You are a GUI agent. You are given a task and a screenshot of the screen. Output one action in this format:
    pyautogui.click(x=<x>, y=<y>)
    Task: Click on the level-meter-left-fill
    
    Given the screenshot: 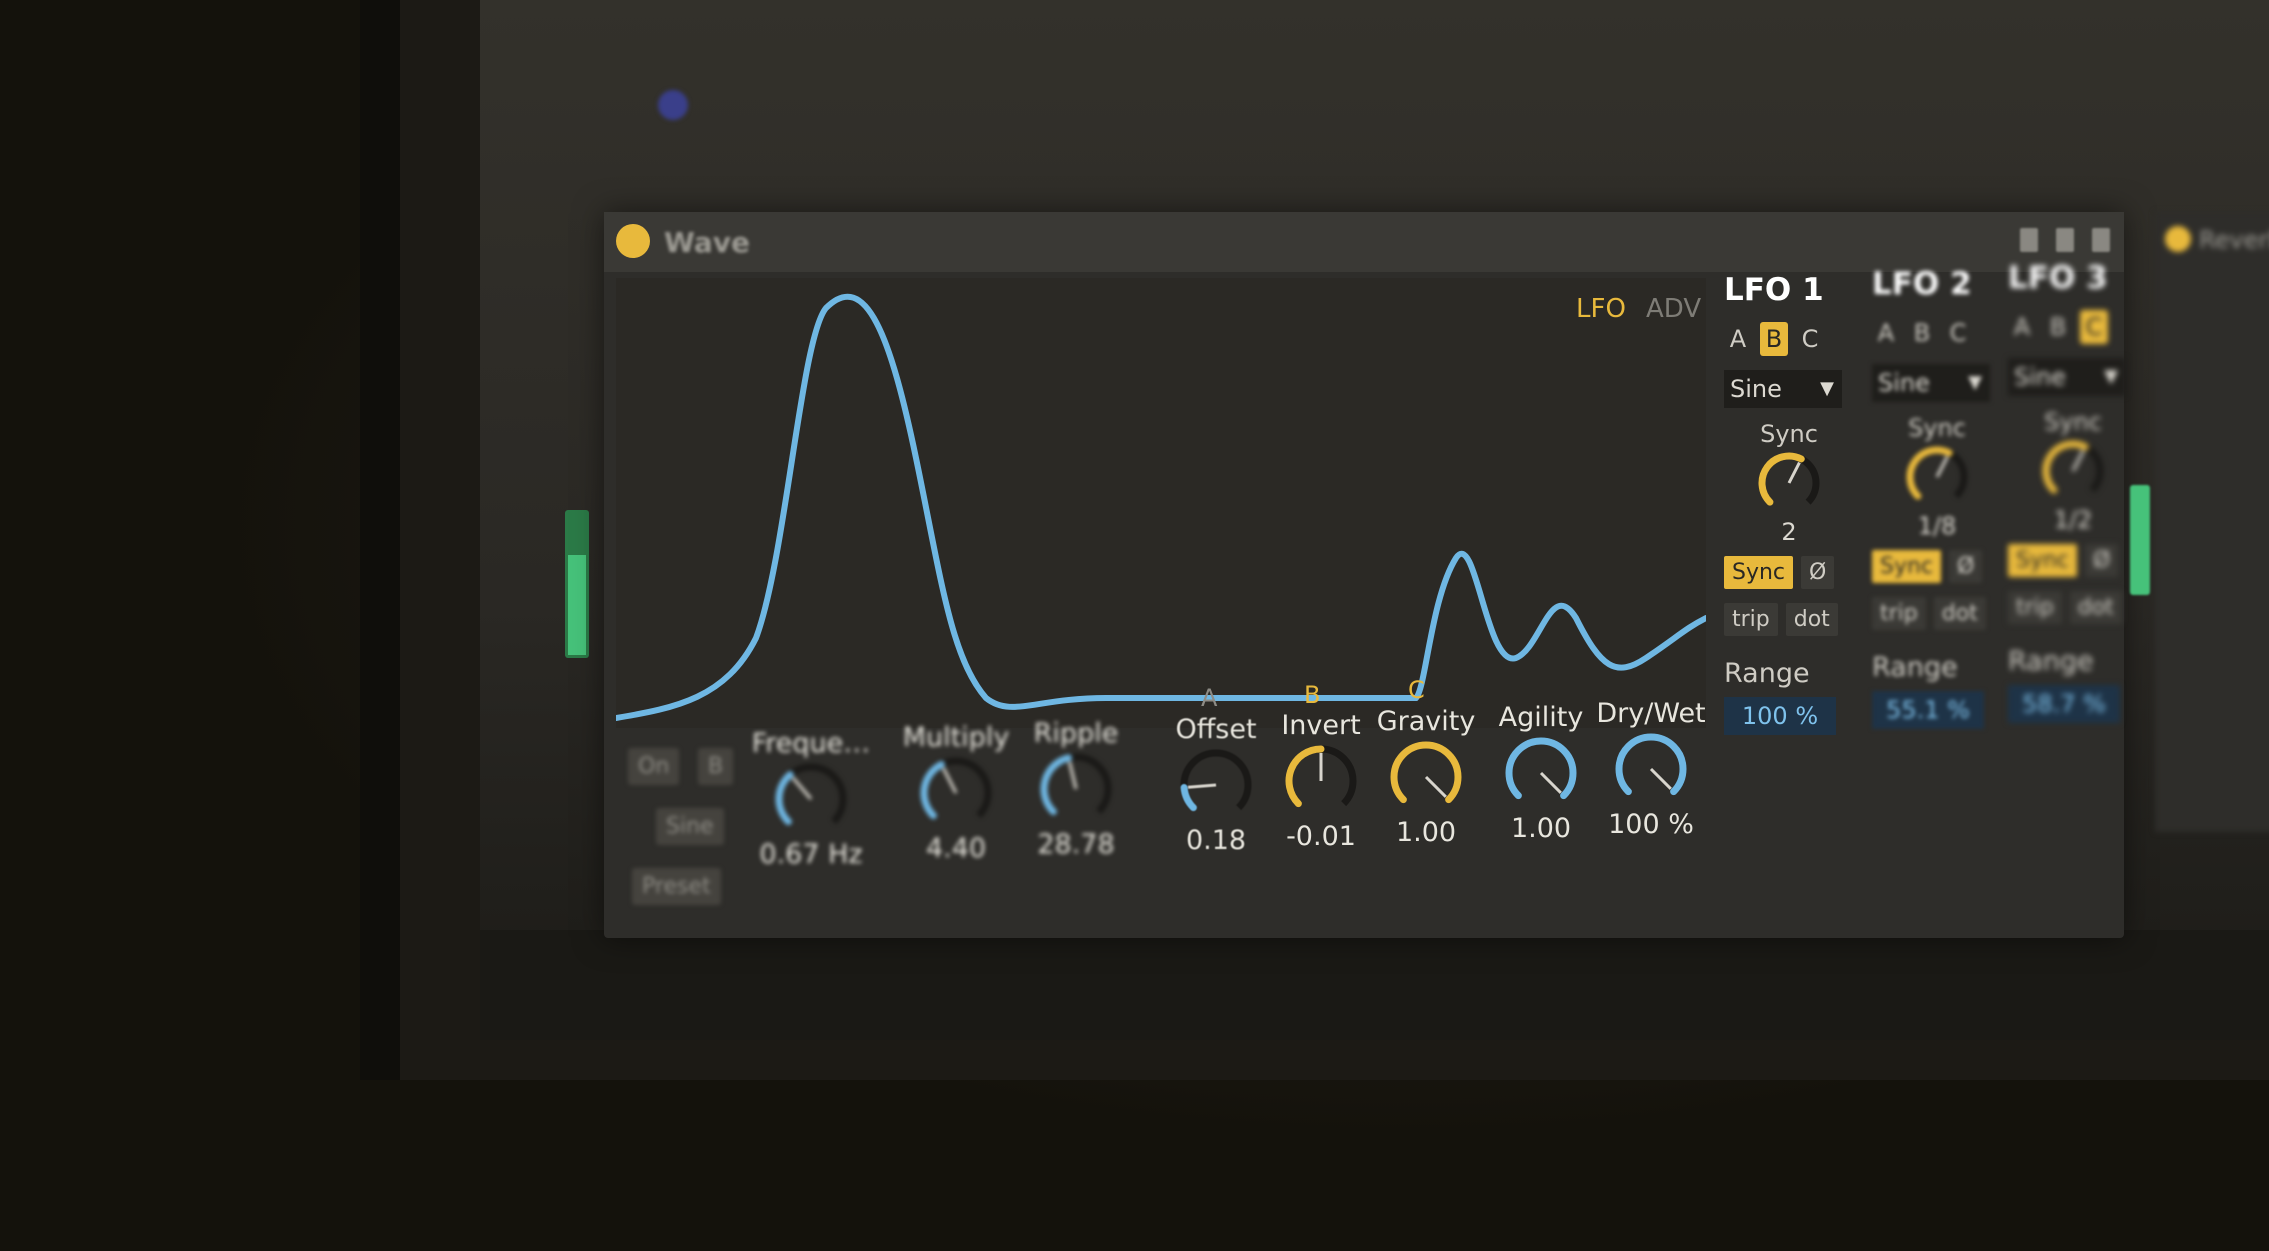 What is the action you would take?
    pyautogui.click(x=577, y=605)
    